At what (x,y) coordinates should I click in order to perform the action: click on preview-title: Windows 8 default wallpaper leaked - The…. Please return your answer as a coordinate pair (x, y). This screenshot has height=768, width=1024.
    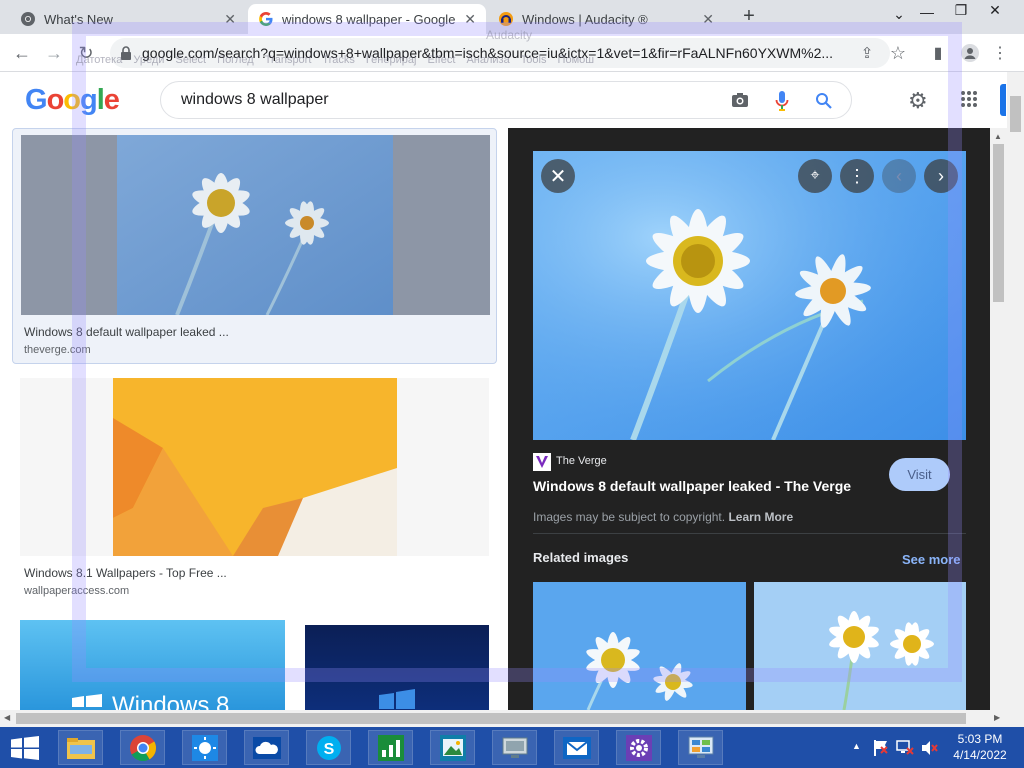
    Looking at the image, I should click on (692, 486).